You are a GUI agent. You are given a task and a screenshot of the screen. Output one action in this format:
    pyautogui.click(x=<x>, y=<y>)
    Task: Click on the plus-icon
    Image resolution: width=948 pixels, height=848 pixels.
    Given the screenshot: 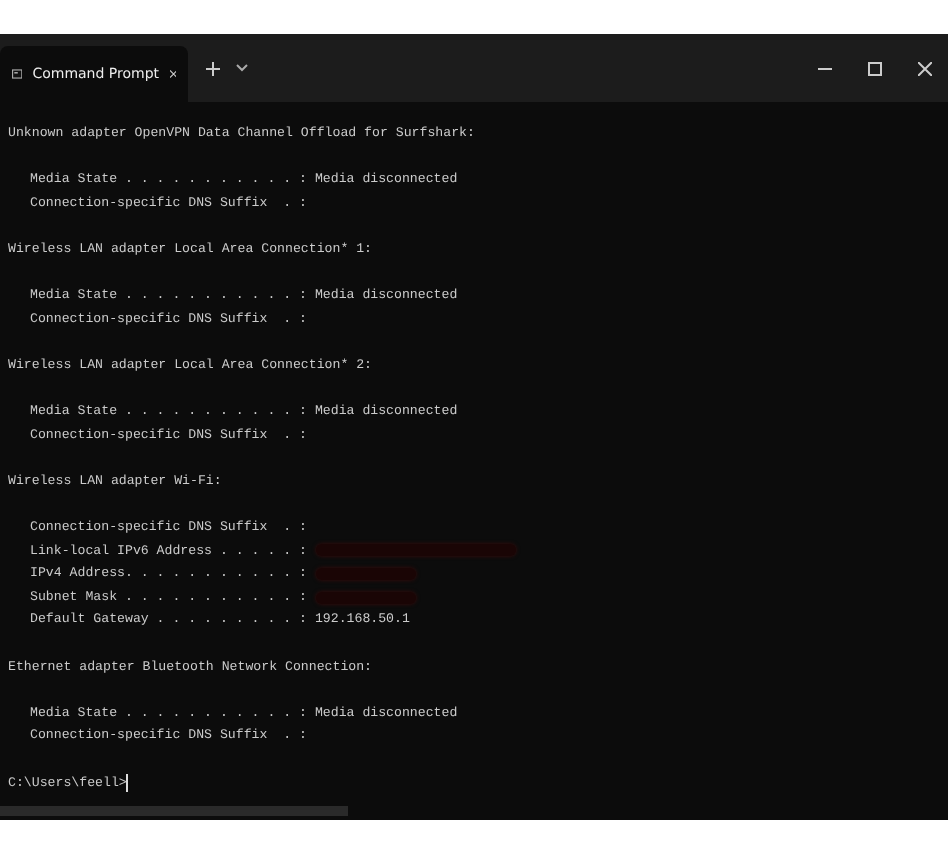 What is the action you would take?
    pyautogui.click(x=213, y=68)
    